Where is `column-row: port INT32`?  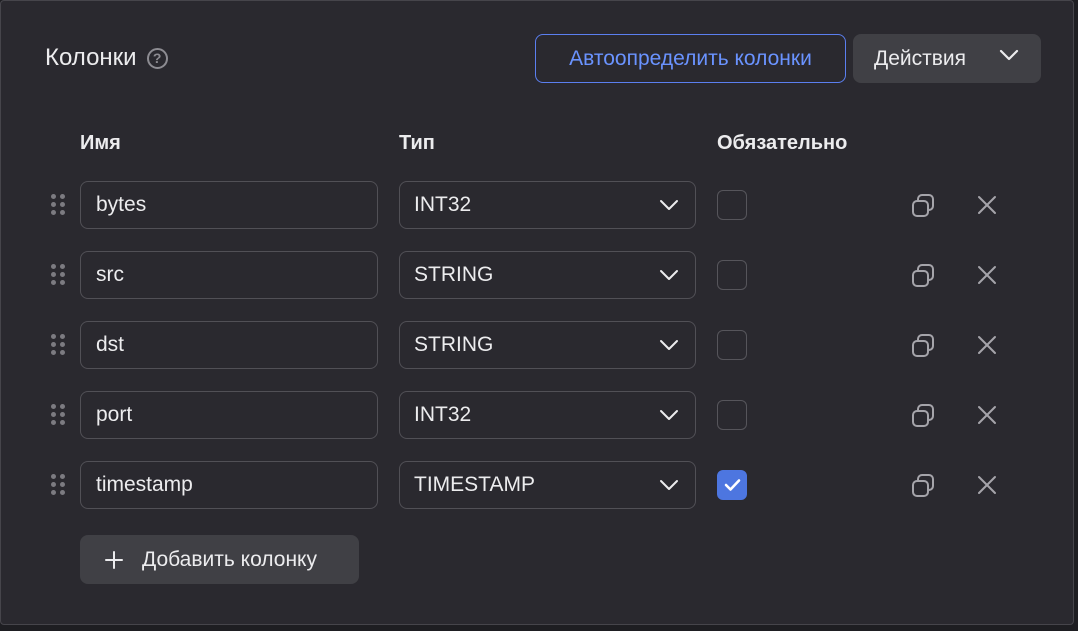 column-row: port INT32 is located at coordinates (538, 415).